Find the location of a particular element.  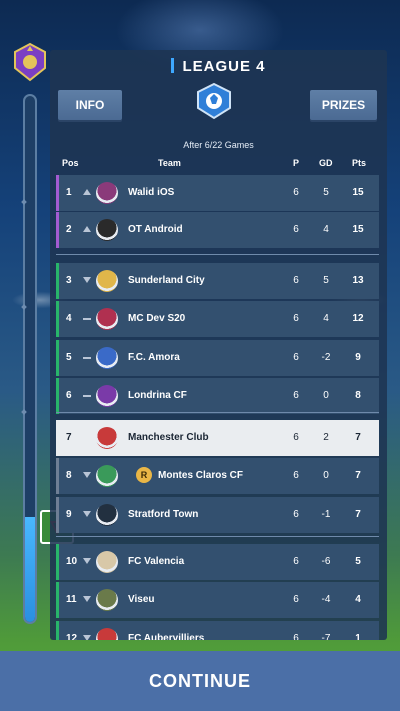

table-row: 9 Stratford Town 6 -1 7 is located at coordinates (217, 515).